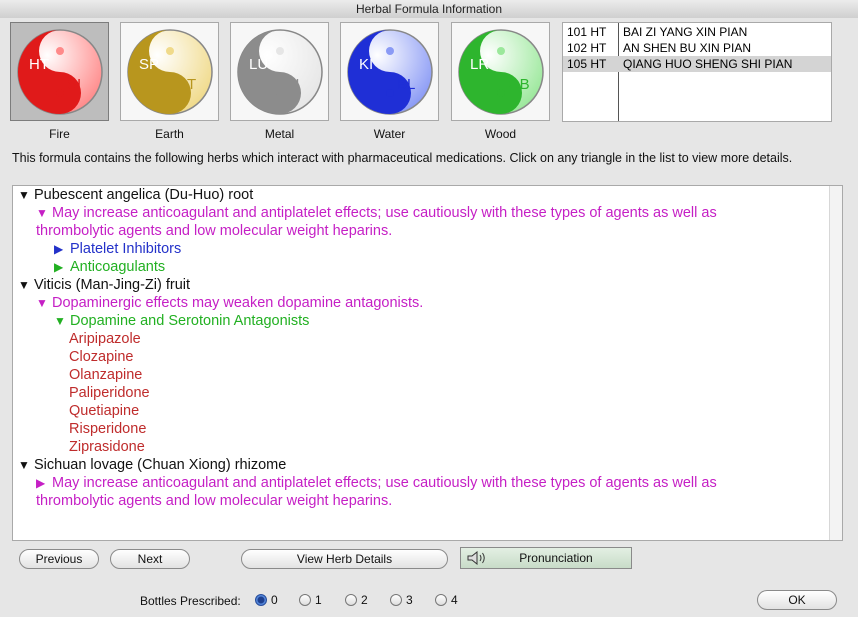  Describe the element at coordinates (587, 64) in the screenshot. I see `formula-code: 105 HT` at that location.